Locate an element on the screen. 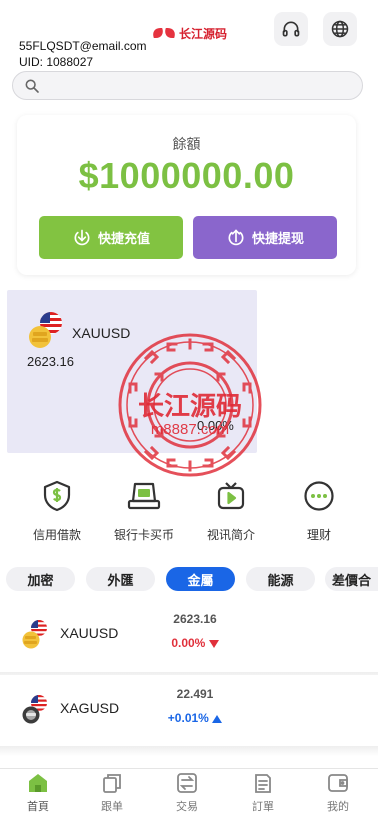 The width and height of the screenshot is (378, 814). search-icon is located at coordinates (32, 86).